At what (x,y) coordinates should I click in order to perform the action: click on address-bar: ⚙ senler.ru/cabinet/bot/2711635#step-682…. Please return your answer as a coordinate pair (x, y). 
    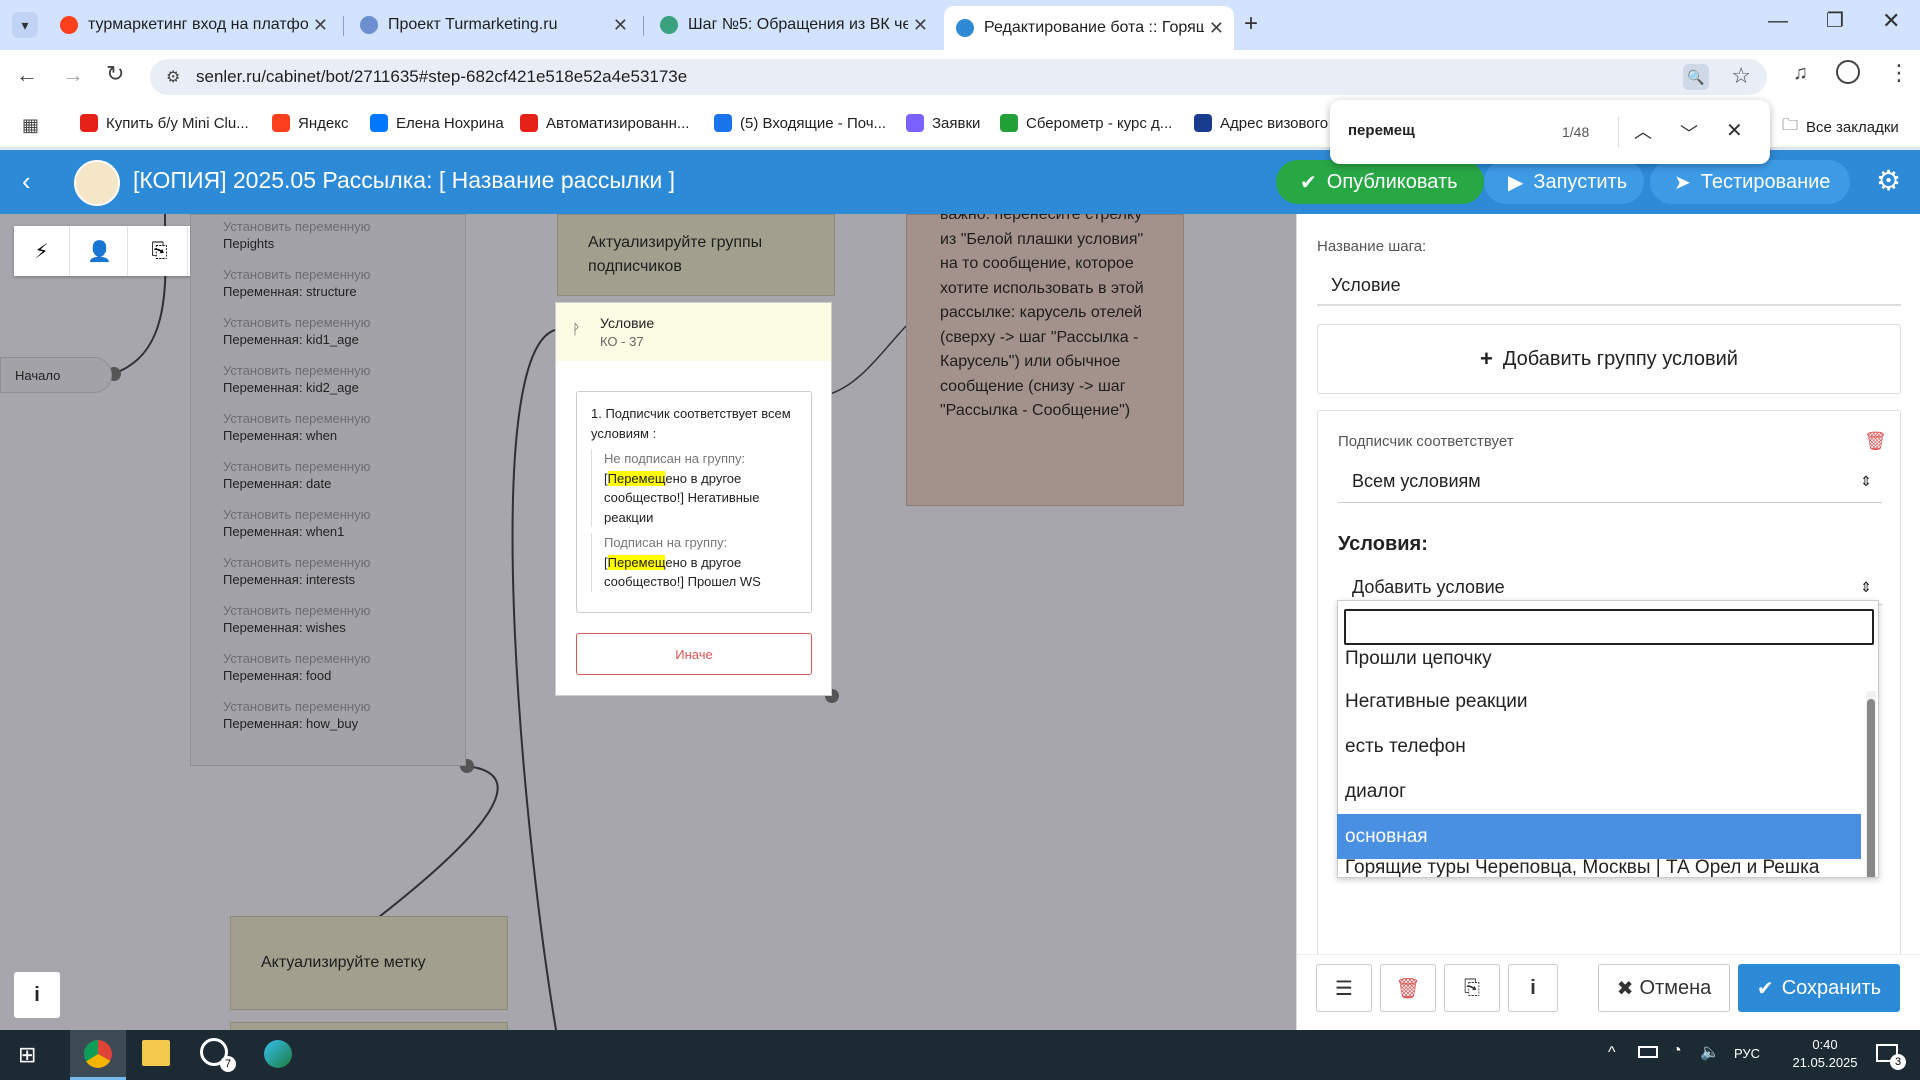
    Looking at the image, I should click on (958, 77).